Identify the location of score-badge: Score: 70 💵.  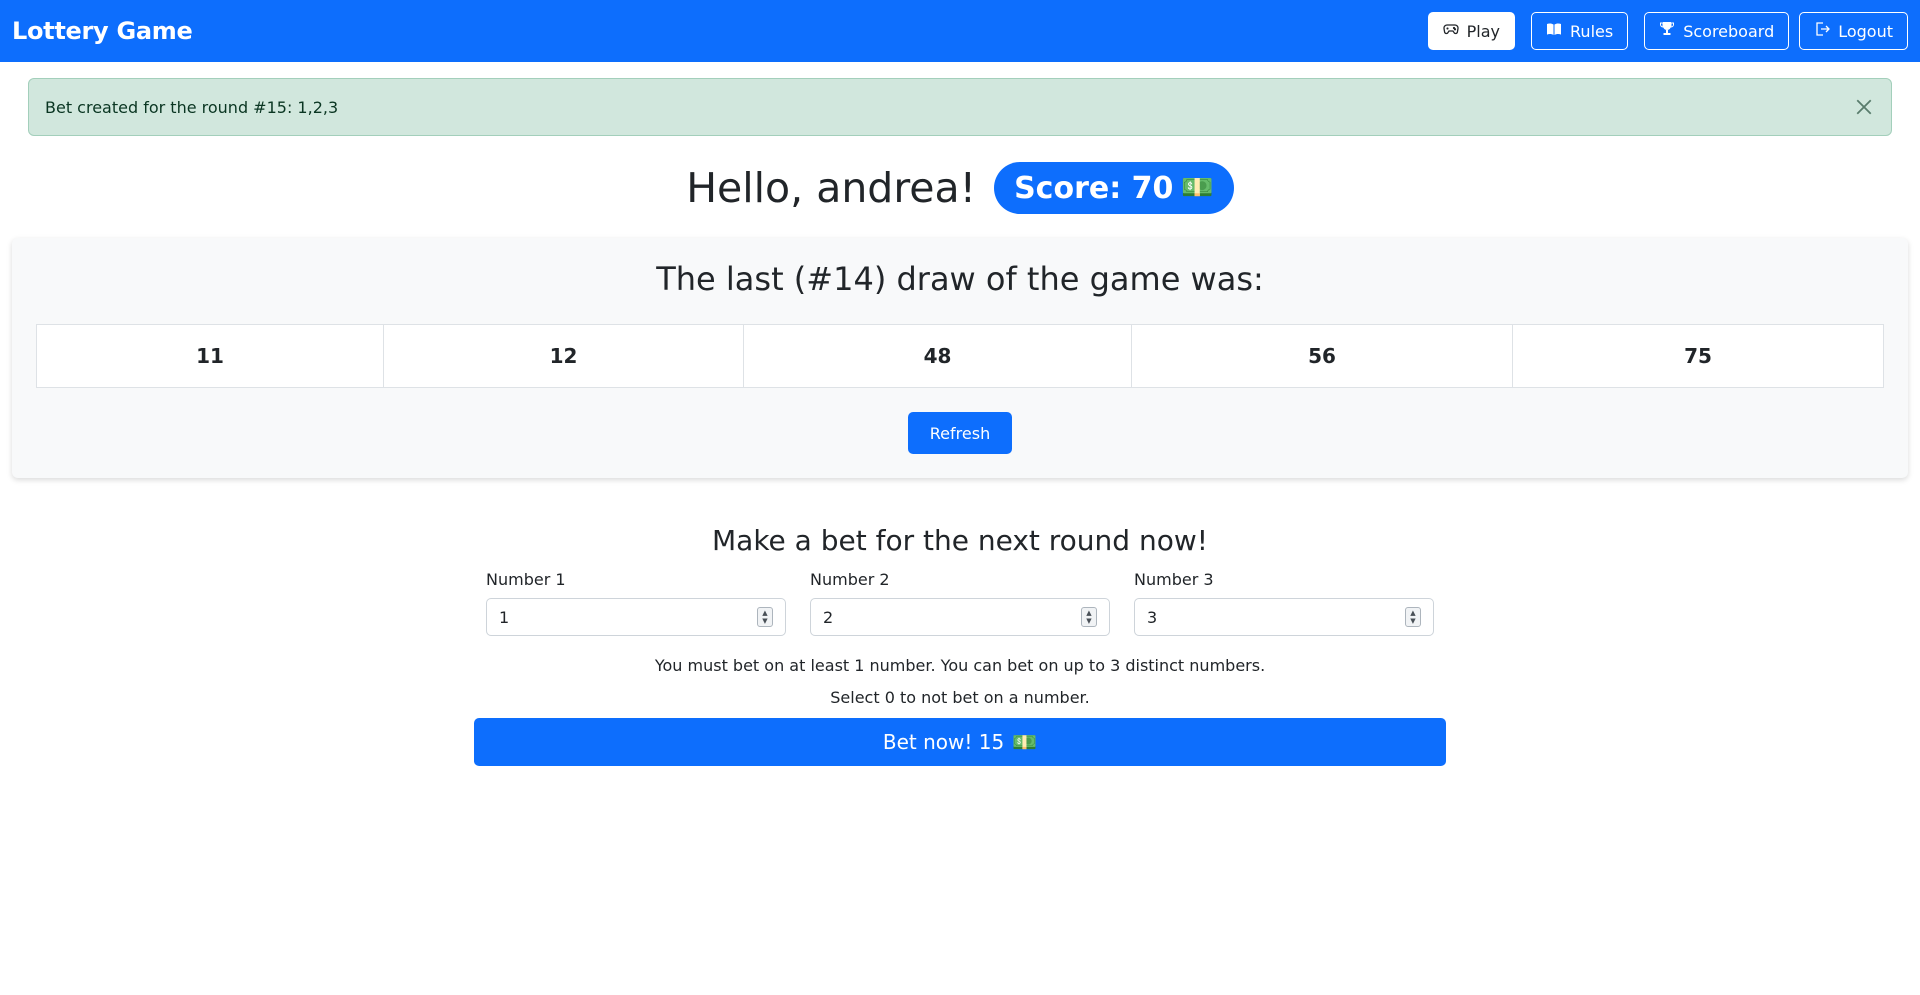
(1114, 188).